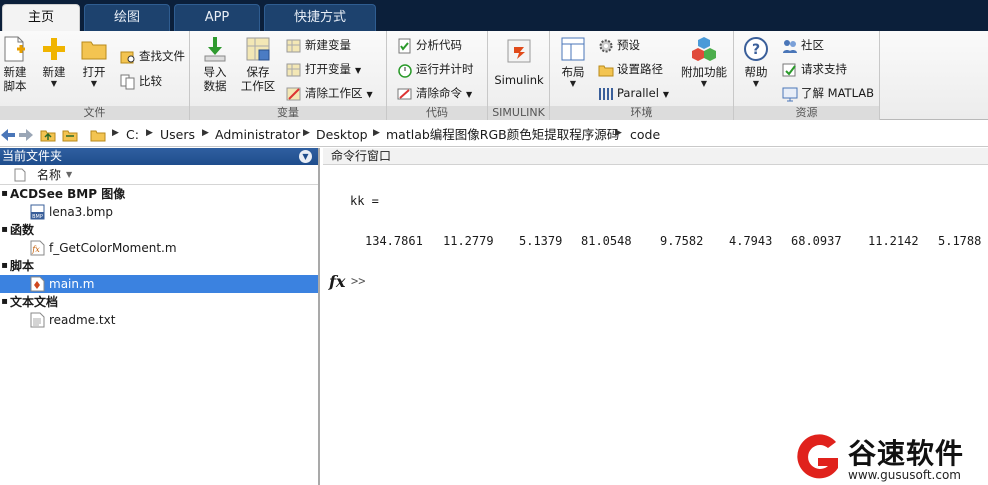  I want to click on tree-group-bmp: ▪ ACDSee BMP 图像, so click(159, 194).